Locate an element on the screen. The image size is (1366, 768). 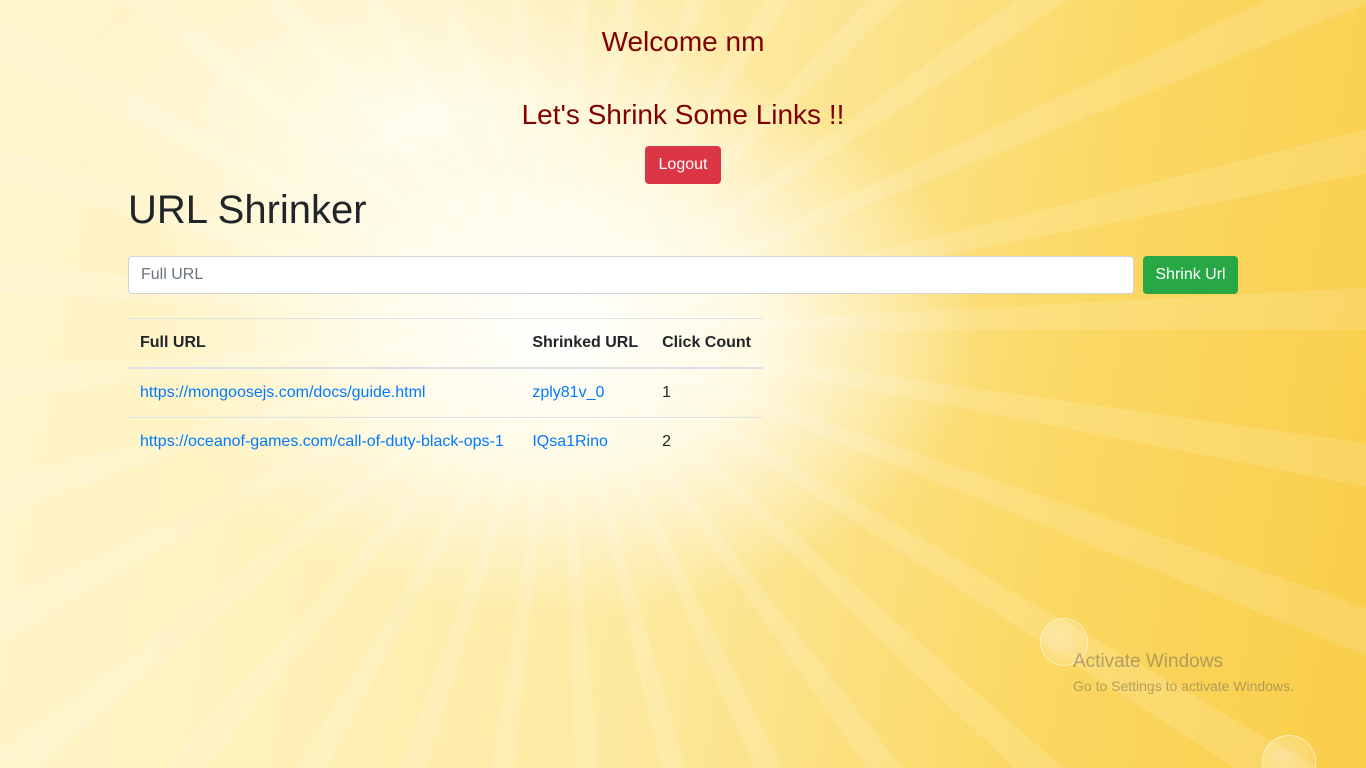
page-title: URL Shrinker is located at coordinates (247, 210).